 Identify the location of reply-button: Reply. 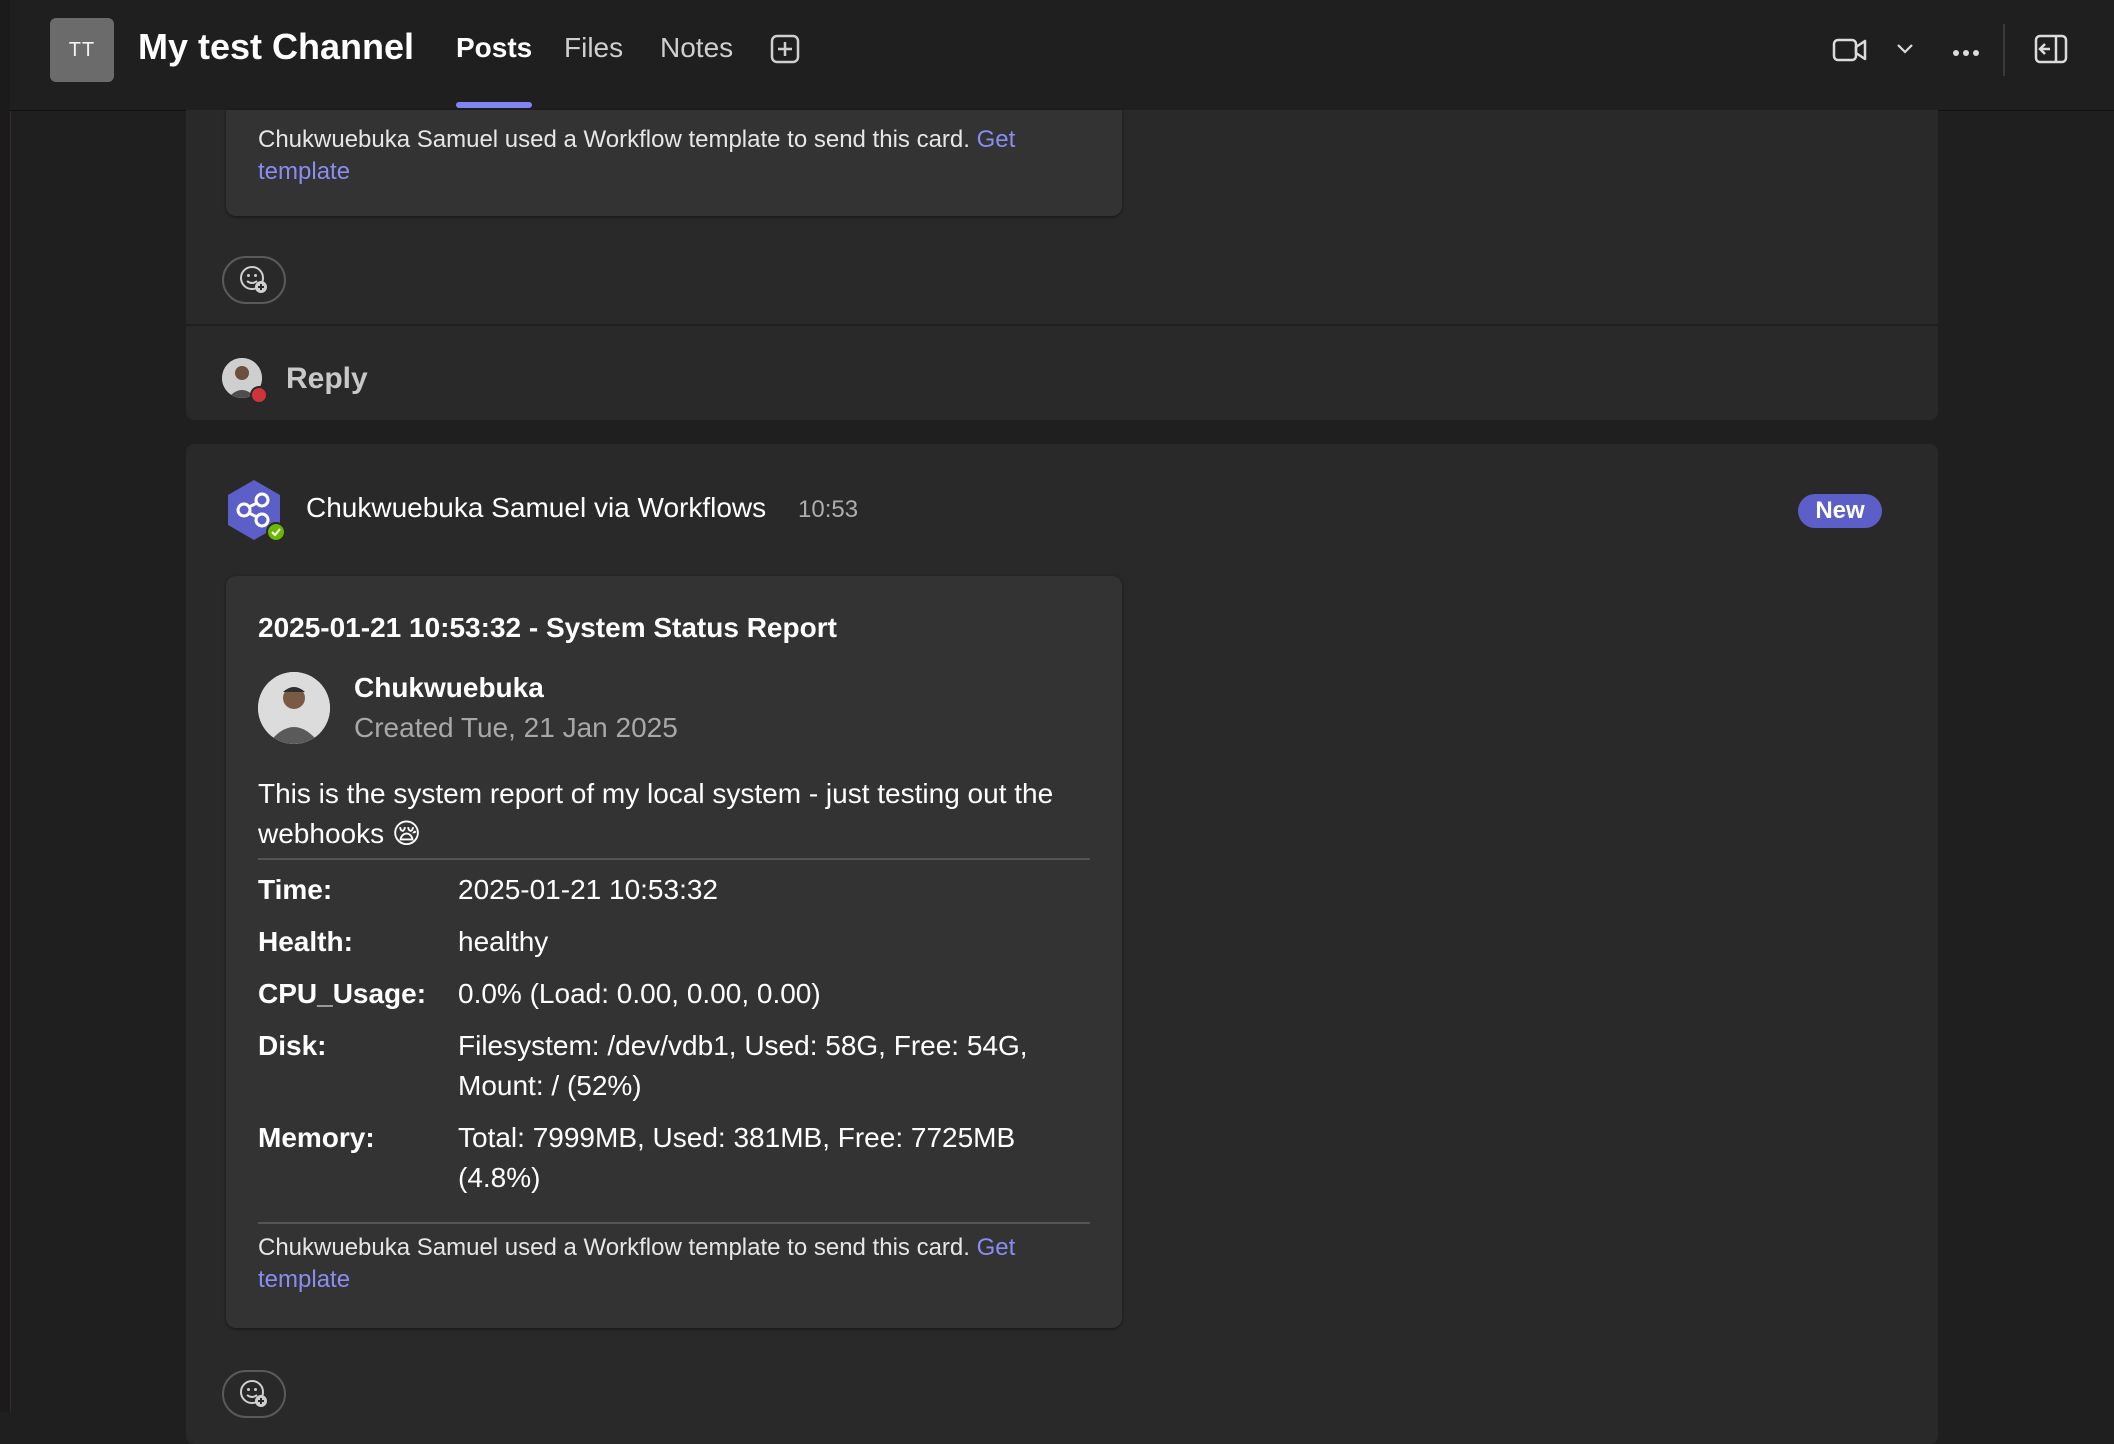
(327, 379).